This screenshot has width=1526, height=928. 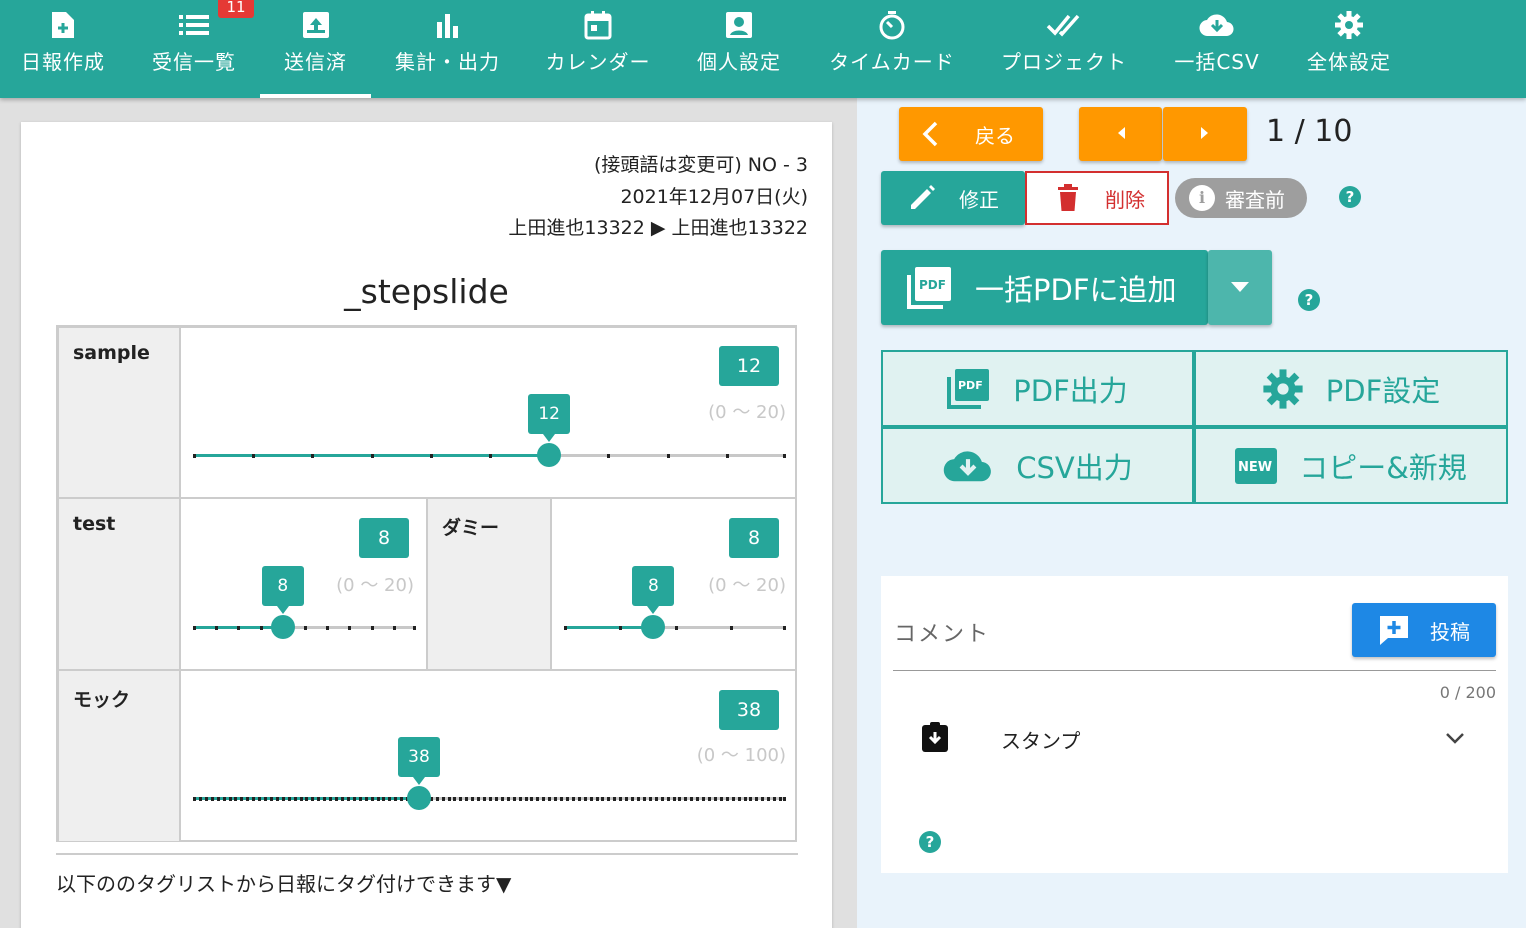 What do you see at coordinates (930, 134) in the screenshot?
I see `chevron-left-icon` at bounding box center [930, 134].